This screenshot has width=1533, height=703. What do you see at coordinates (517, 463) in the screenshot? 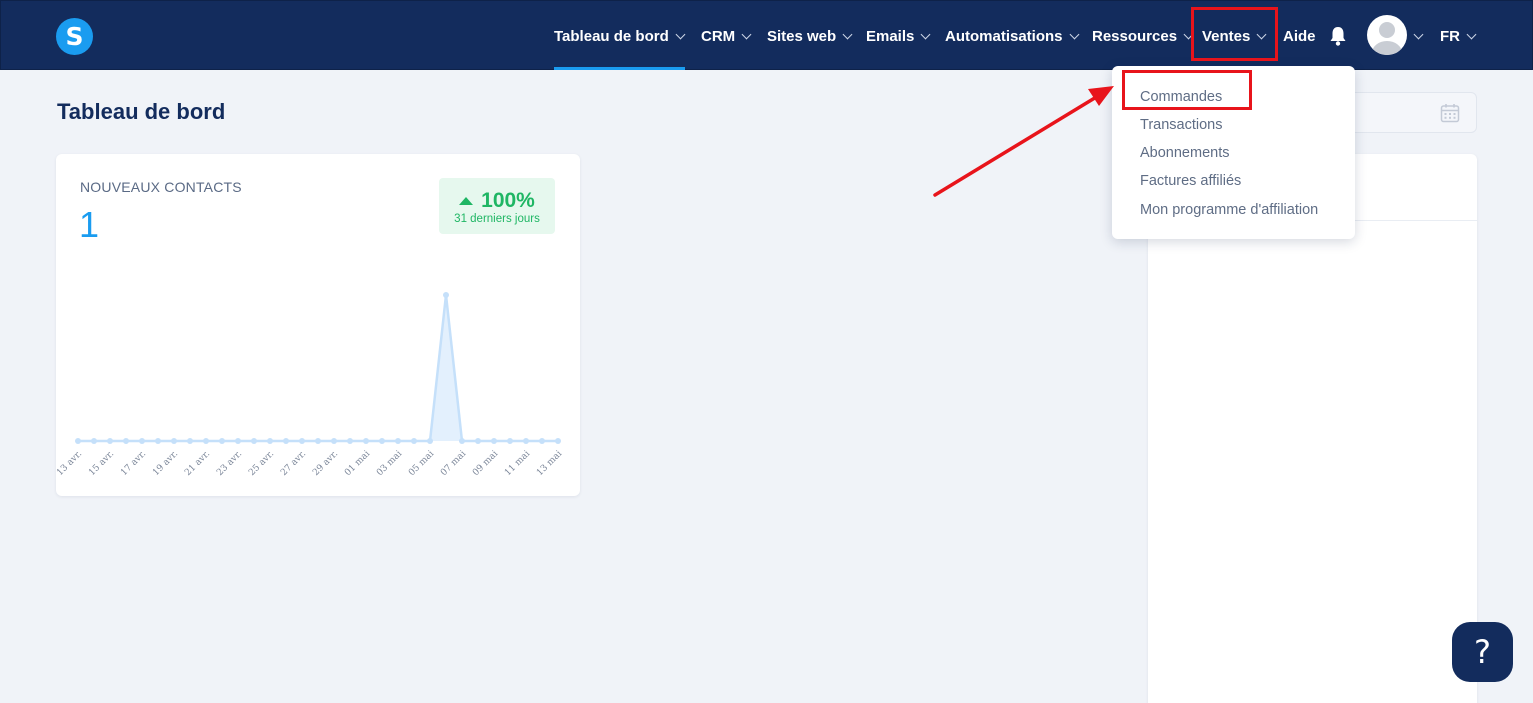
I see `x-tick-label: 11 mai` at bounding box center [517, 463].